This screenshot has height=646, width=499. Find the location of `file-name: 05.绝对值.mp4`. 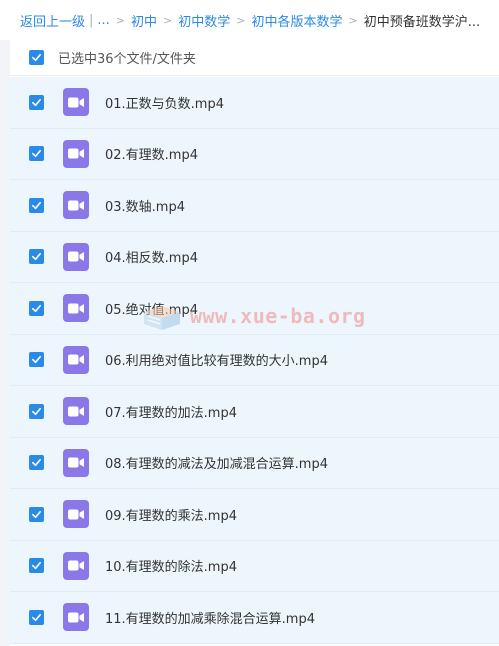

file-name: 05.绝对值.mp4 is located at coordinates (151, 310).